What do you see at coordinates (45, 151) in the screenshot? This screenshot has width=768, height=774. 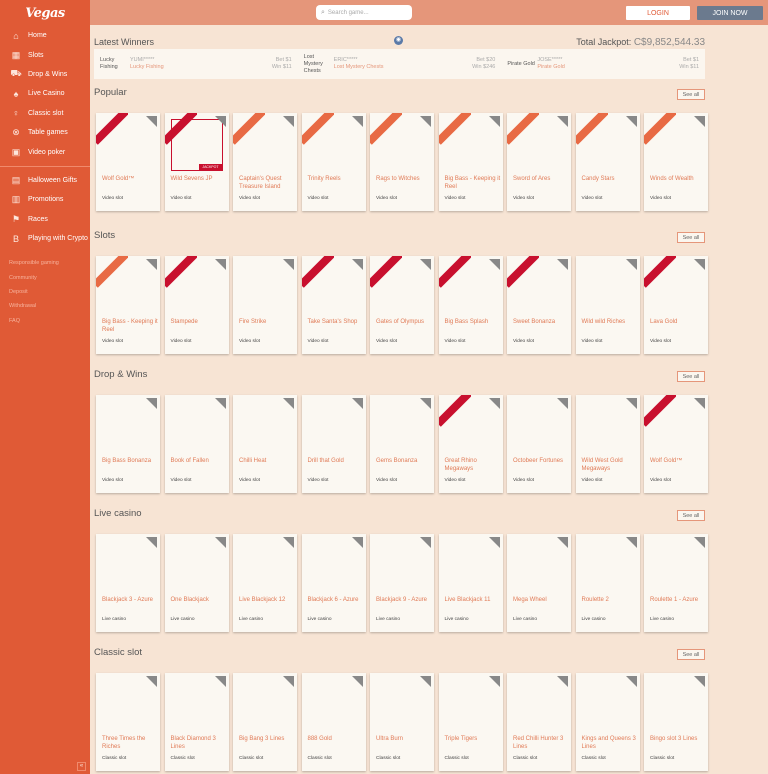 I see `sidebar-item-video-poker: ▣ Video poker` at bounding box center [45, 151].